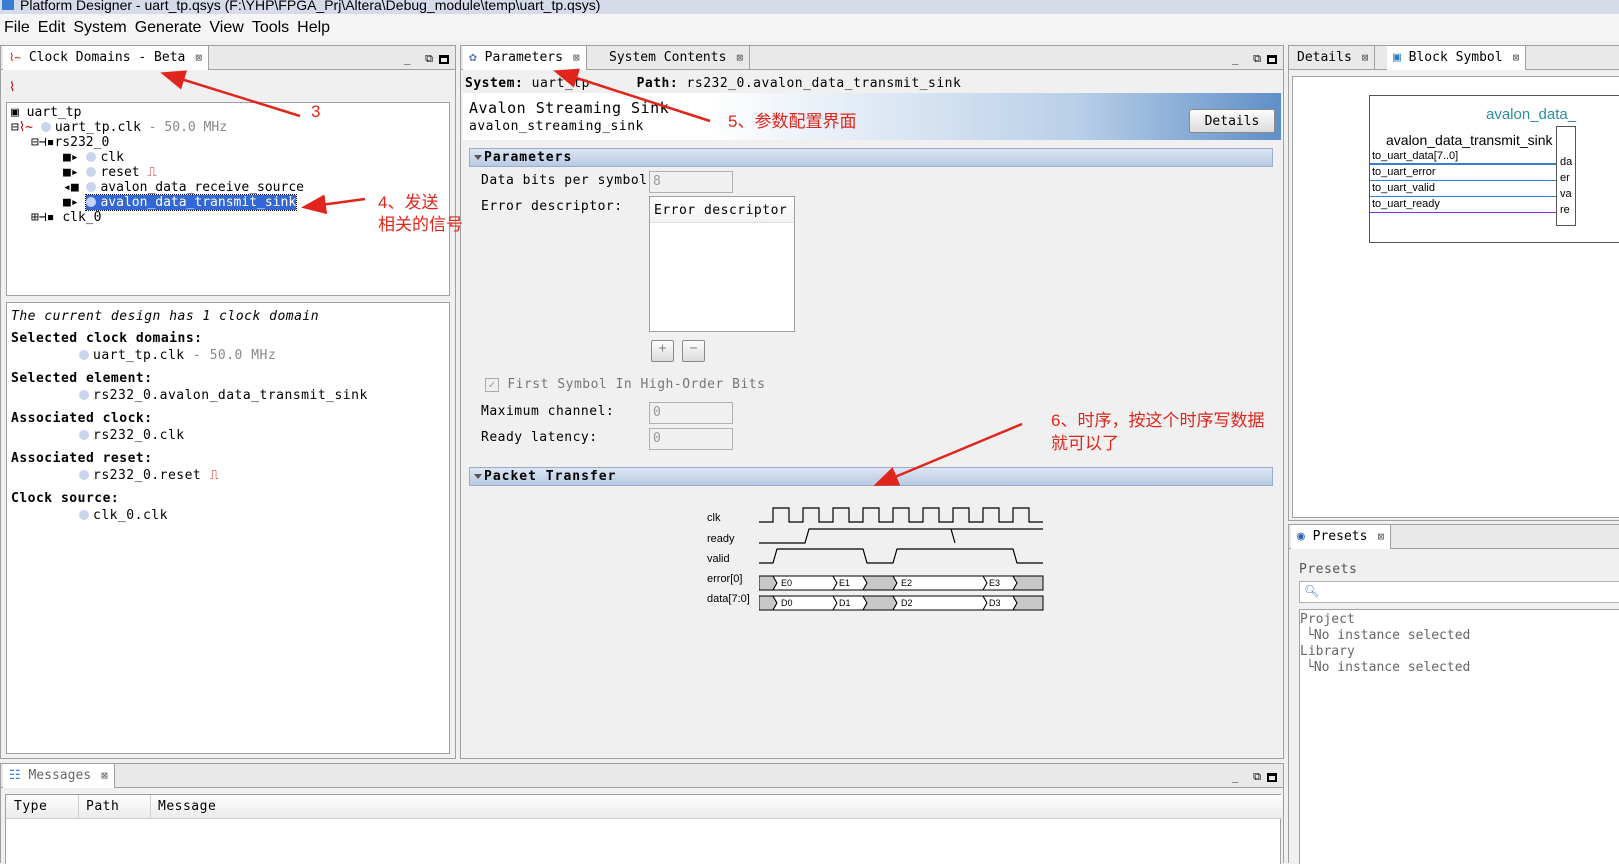  What do you see at coordinates (722, 264) in the screenshot?
I see `error-desc-table: Error descriptor` at bounding box center [722, 264].